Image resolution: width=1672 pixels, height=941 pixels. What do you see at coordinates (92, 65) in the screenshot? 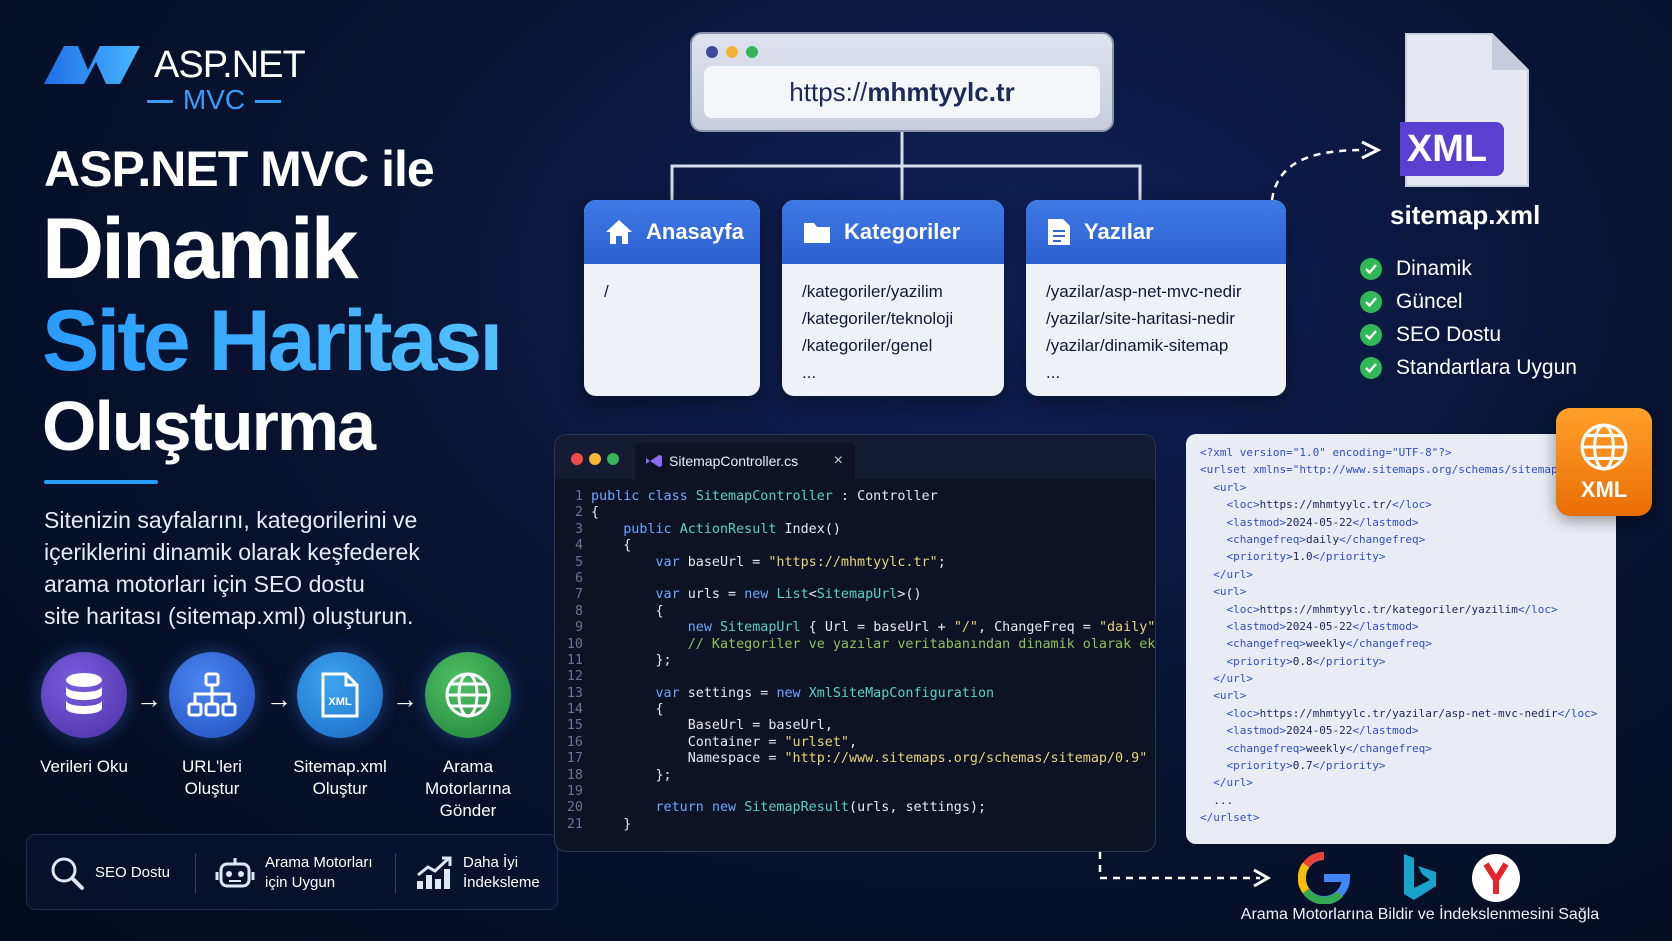
I see `aspnet-logo-icon` at bounding box center [92, 65].